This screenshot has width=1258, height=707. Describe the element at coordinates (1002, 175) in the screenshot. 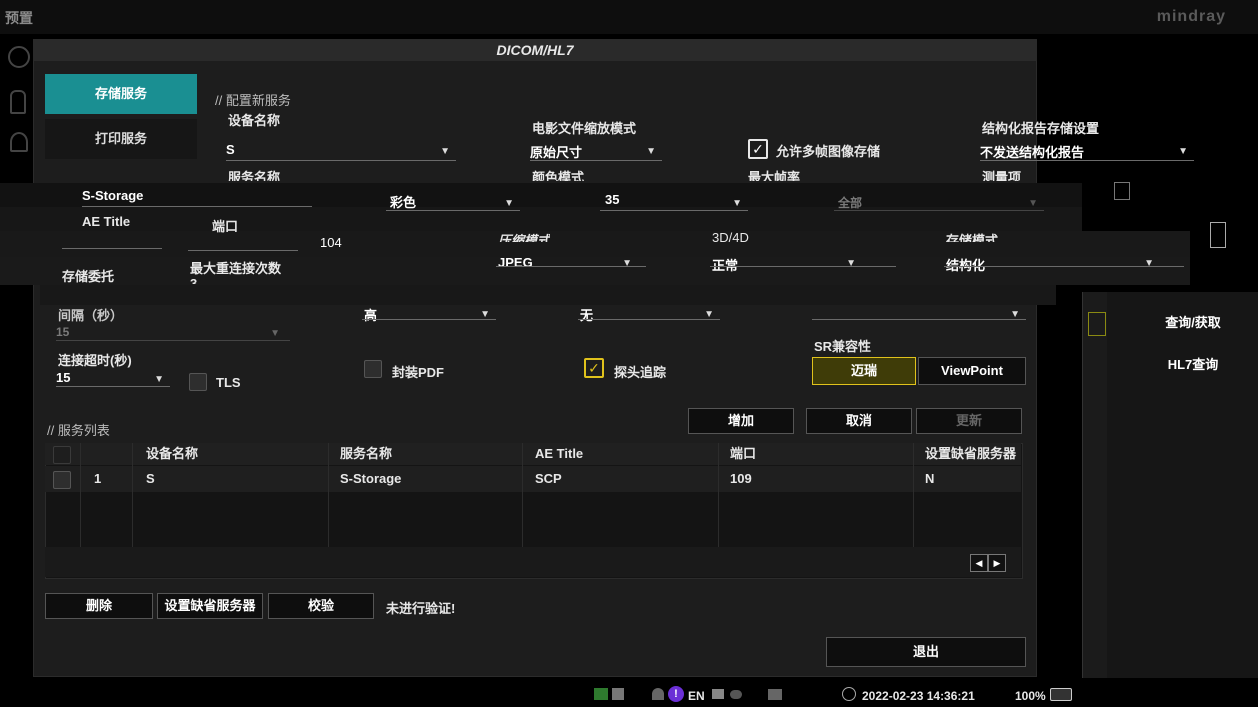

I see `measure-item-label: 测量项` at that location.